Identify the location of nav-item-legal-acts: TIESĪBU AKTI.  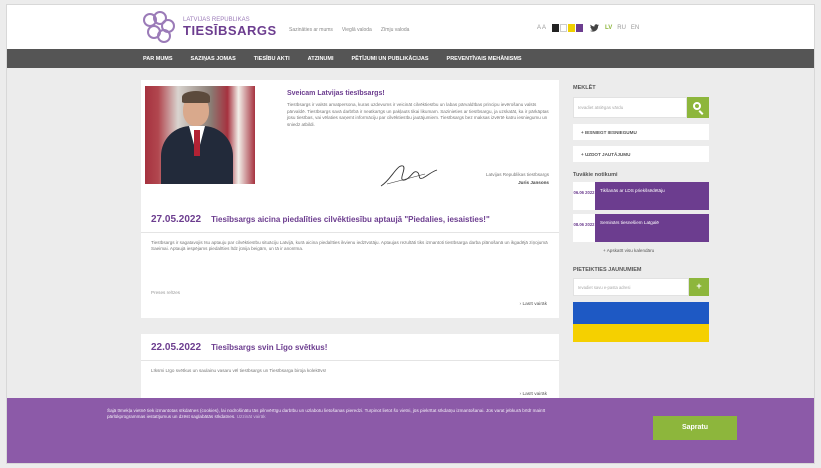
(272, 59).